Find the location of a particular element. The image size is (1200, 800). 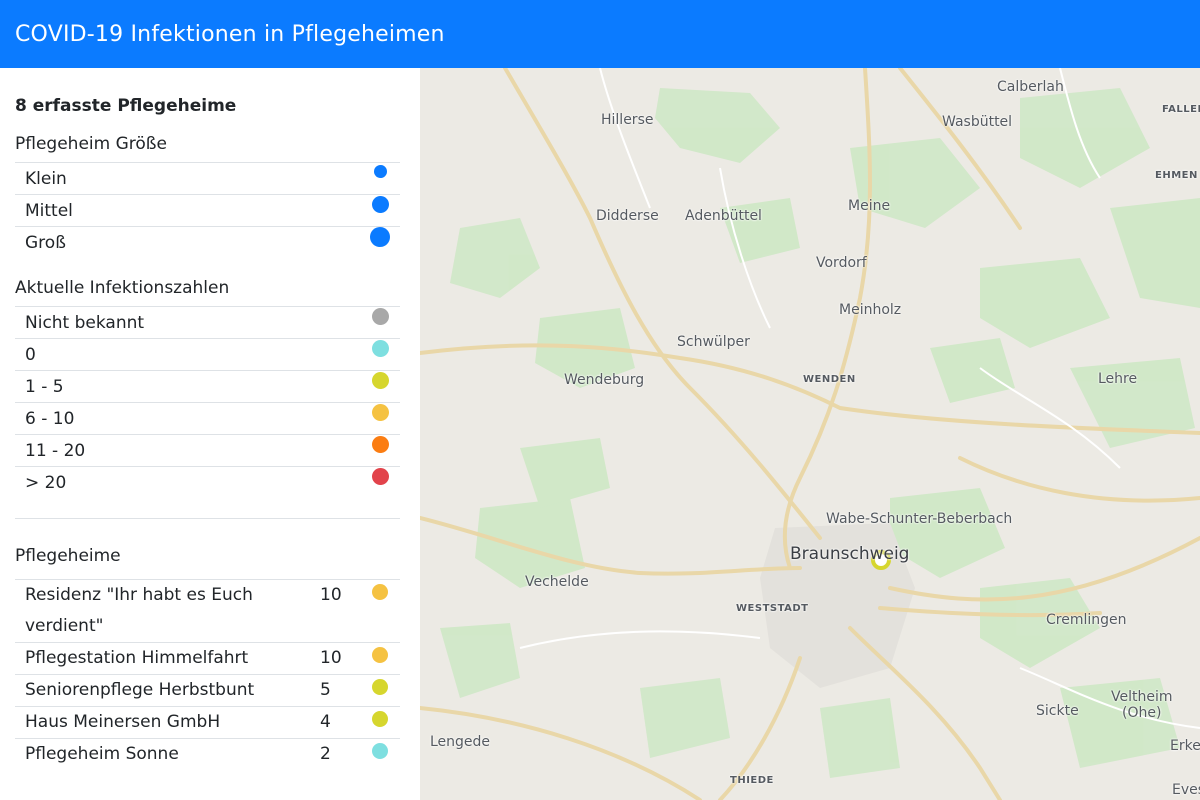

size-large-dot-icon is located at coordinates (380, 237).